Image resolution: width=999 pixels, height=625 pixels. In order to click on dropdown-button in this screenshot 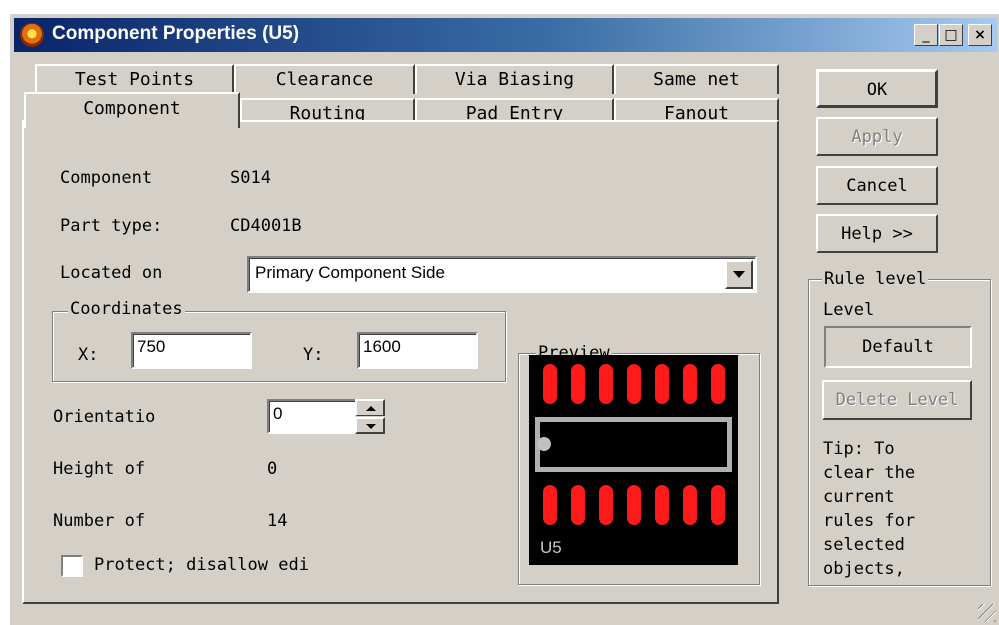, I will do `click(739, 274)`.